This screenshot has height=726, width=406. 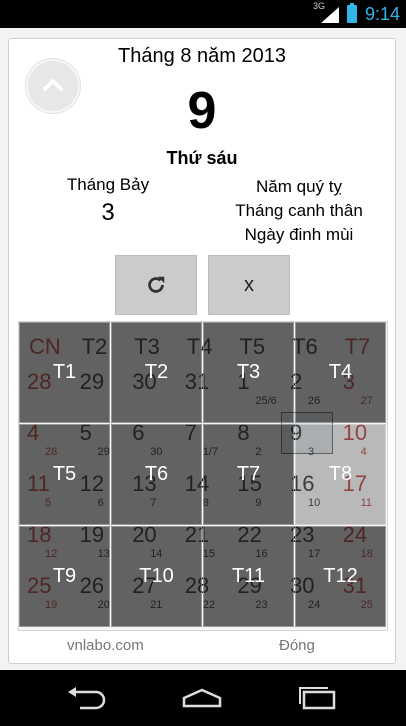 I want to click on home-icon, so click(x=202, y=698).